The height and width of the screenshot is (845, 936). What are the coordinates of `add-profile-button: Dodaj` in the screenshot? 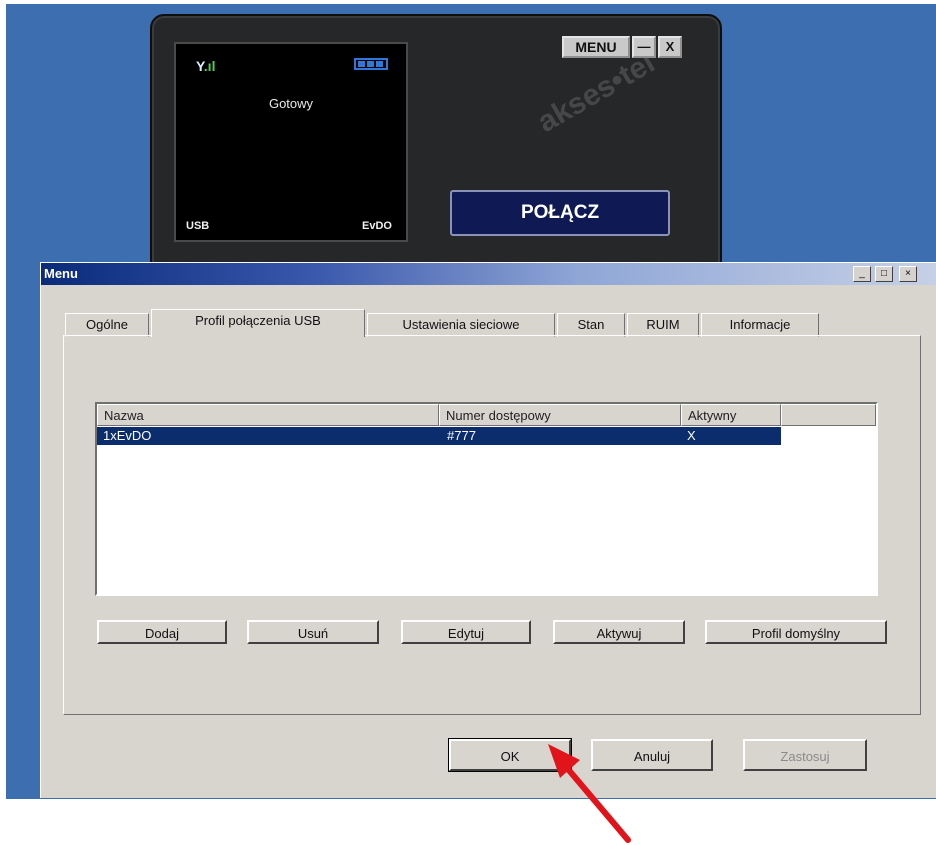 It's located at (162, 632).